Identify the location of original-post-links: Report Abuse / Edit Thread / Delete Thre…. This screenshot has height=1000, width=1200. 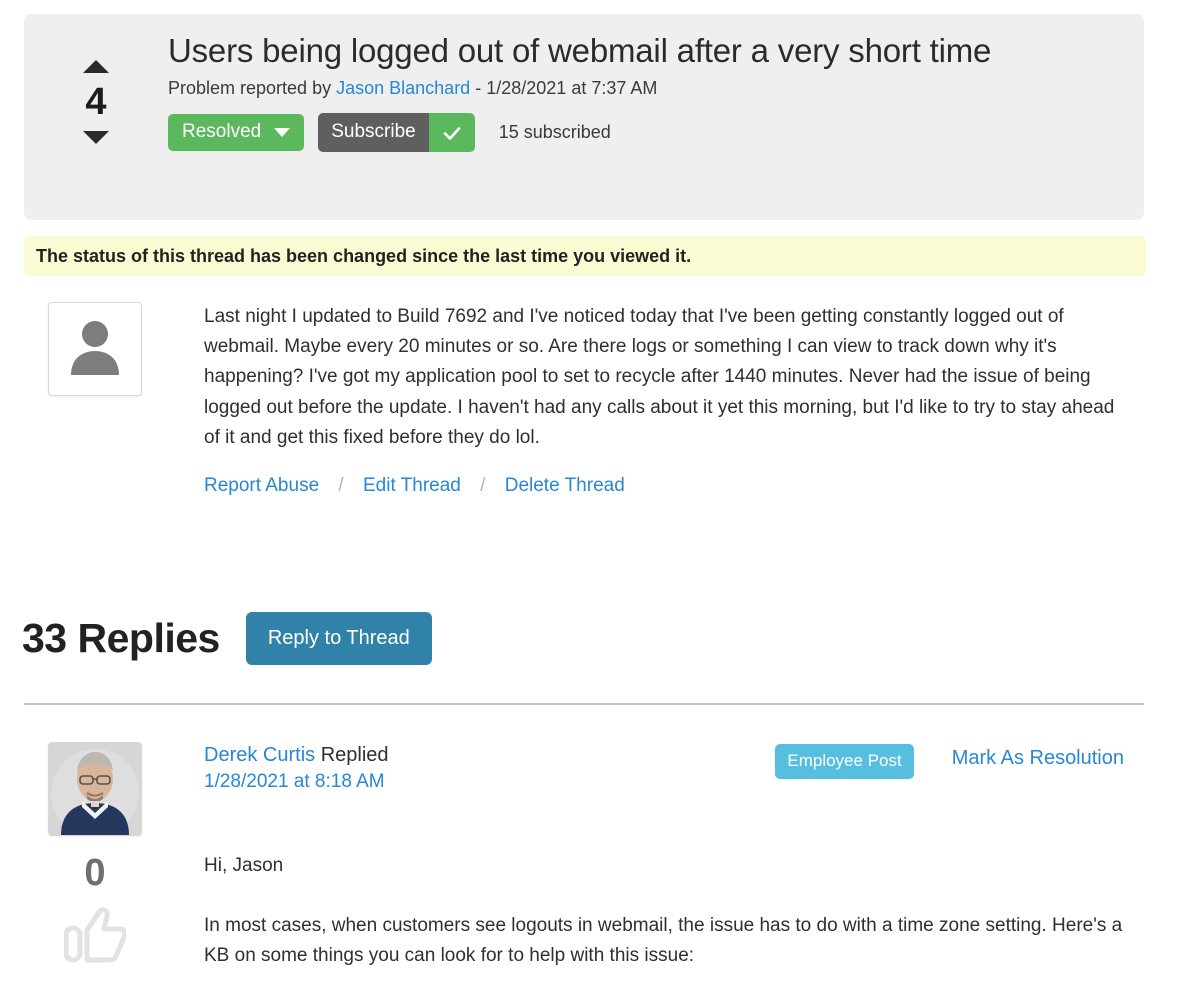
(664, 486).